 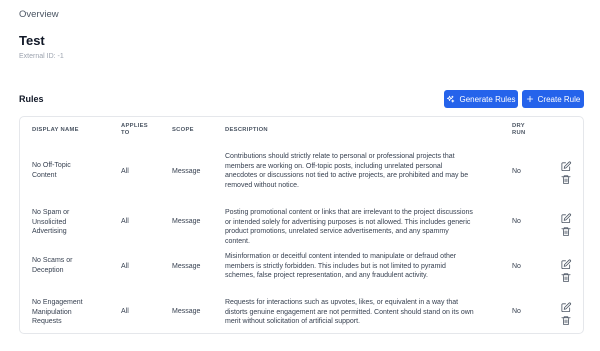 What do you see at coordinates (49, 231) in the screenshot?
I see `rule-name-line: Advertising` at bounding box center [49, 231].